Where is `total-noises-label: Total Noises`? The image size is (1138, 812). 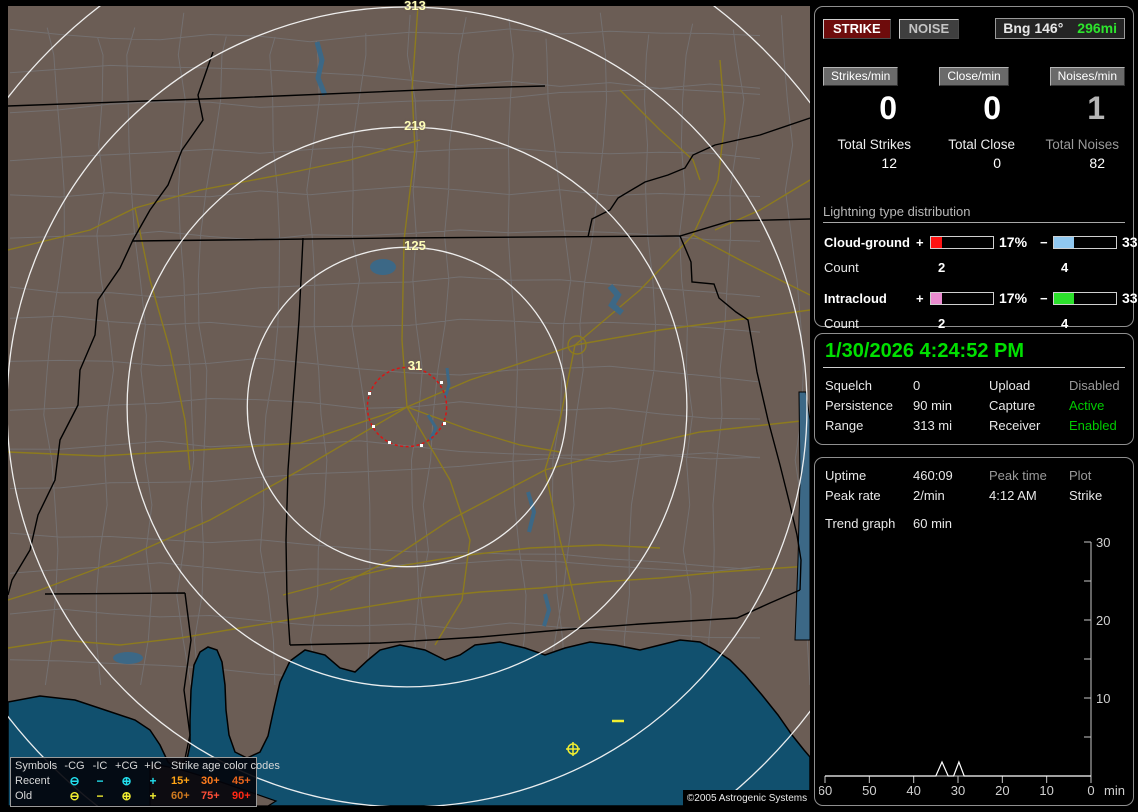 total-noises-label: Total Noises is located at coordinates (1082, 144).